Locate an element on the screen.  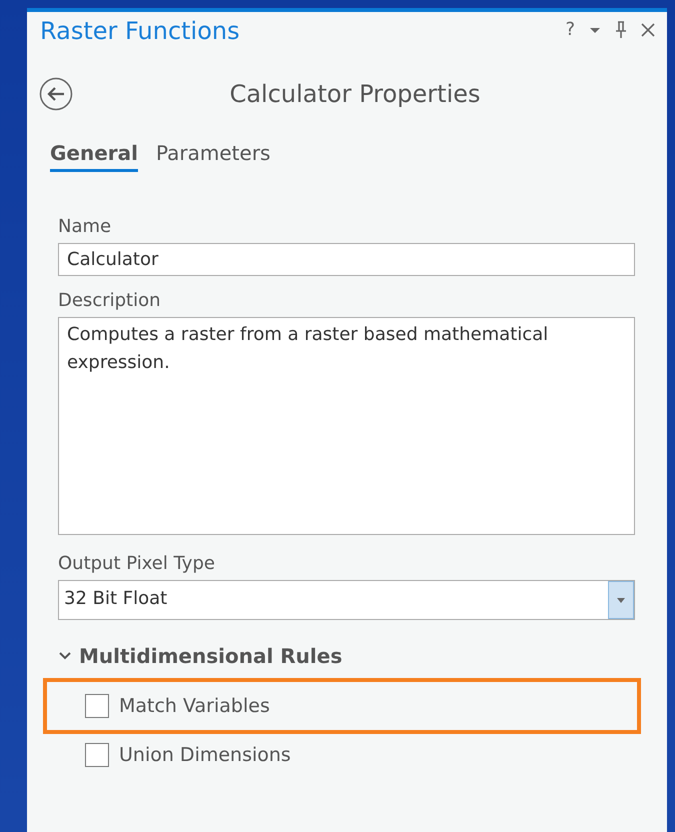
field-label: Output Pixel Type is located at coordinates (137, 563).